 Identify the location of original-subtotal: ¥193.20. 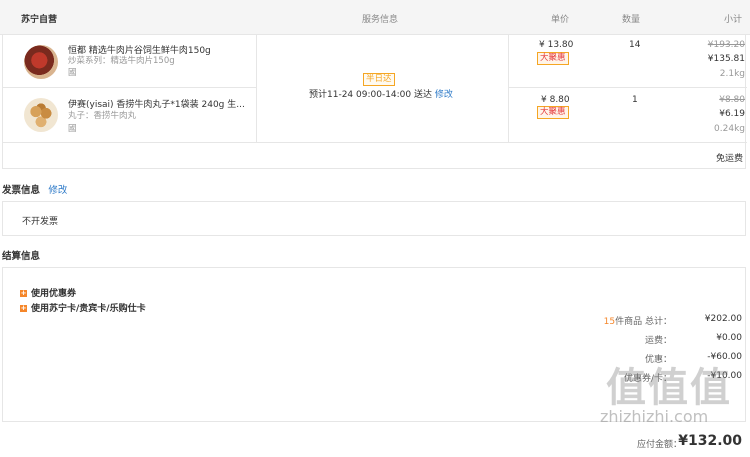
(726, 45).